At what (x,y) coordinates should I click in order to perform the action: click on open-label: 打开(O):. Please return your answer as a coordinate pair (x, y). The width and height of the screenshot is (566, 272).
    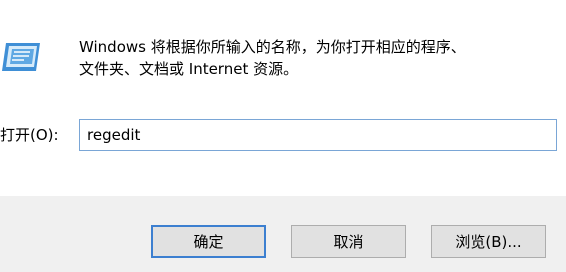
    Looking at the image, I should click on (29, 135).